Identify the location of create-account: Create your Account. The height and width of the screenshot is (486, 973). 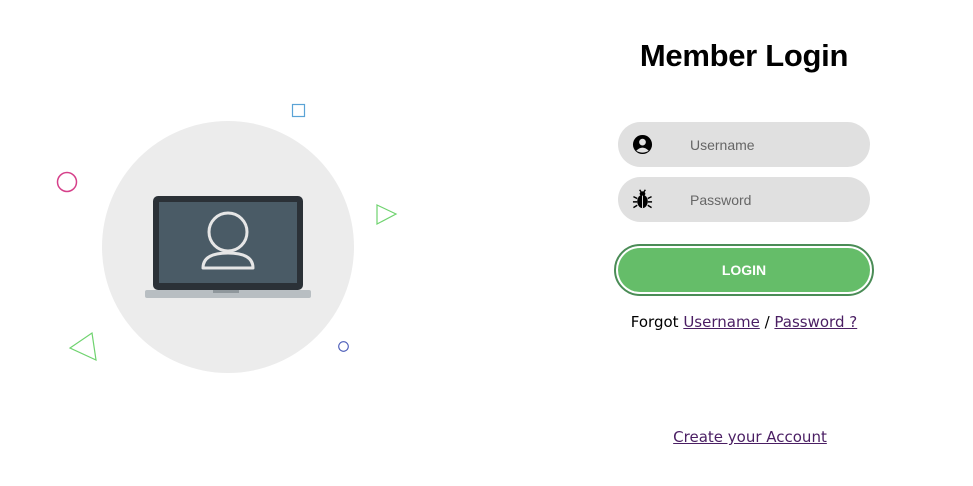
(750, 437).